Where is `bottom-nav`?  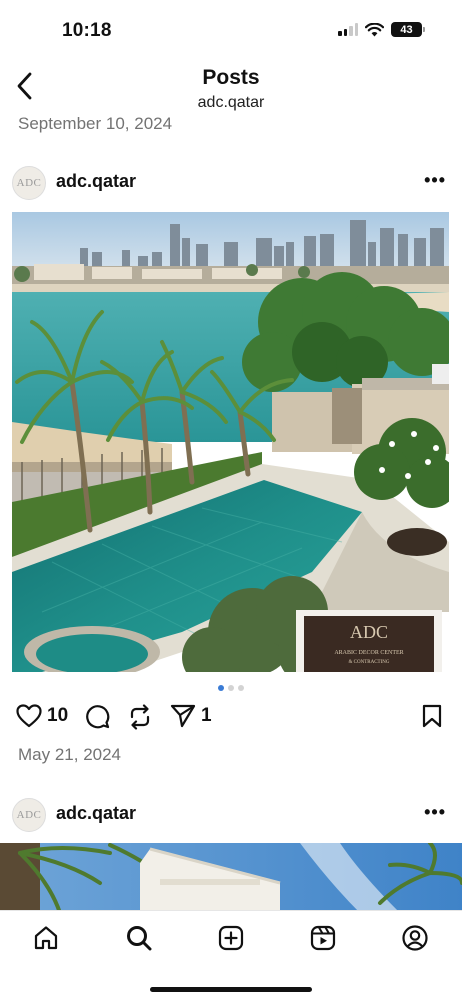
bottom-nav is located at coordinates (231, 955).